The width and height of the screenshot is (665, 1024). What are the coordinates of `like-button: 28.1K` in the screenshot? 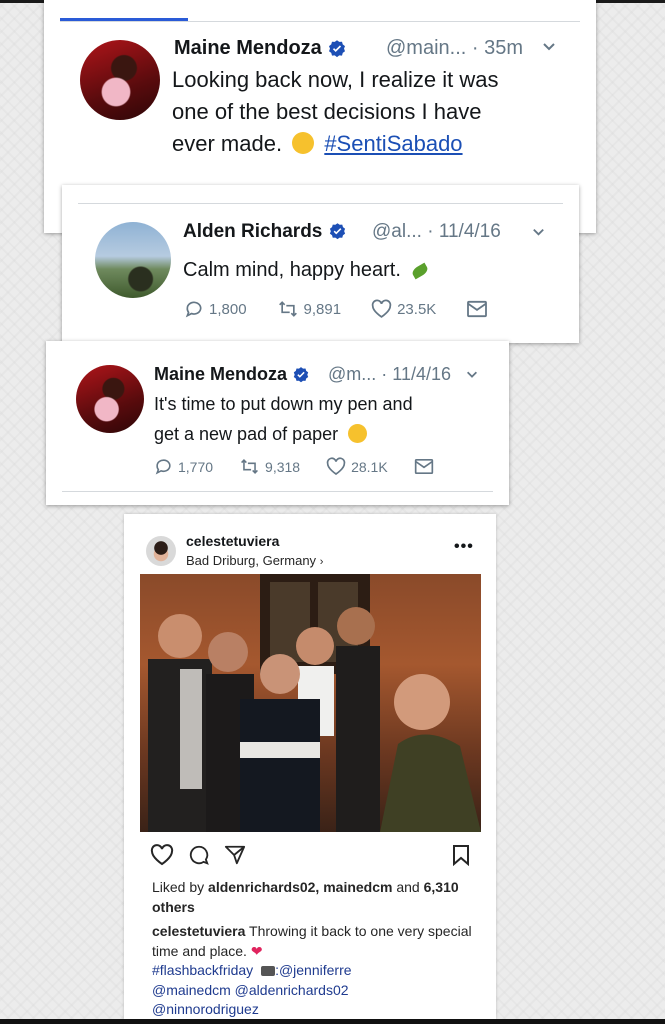 It's located at (357, 466).